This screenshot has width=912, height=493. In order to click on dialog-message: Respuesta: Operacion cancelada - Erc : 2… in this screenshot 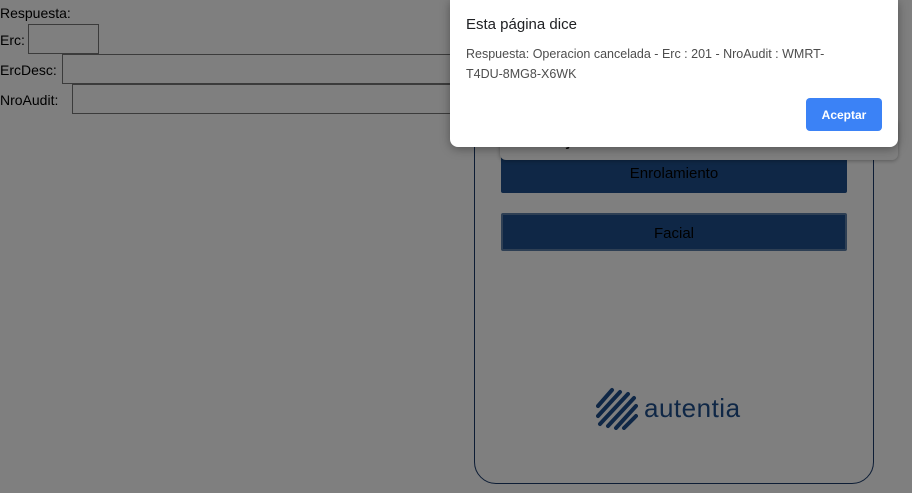, I will do `click(645, 64)`.